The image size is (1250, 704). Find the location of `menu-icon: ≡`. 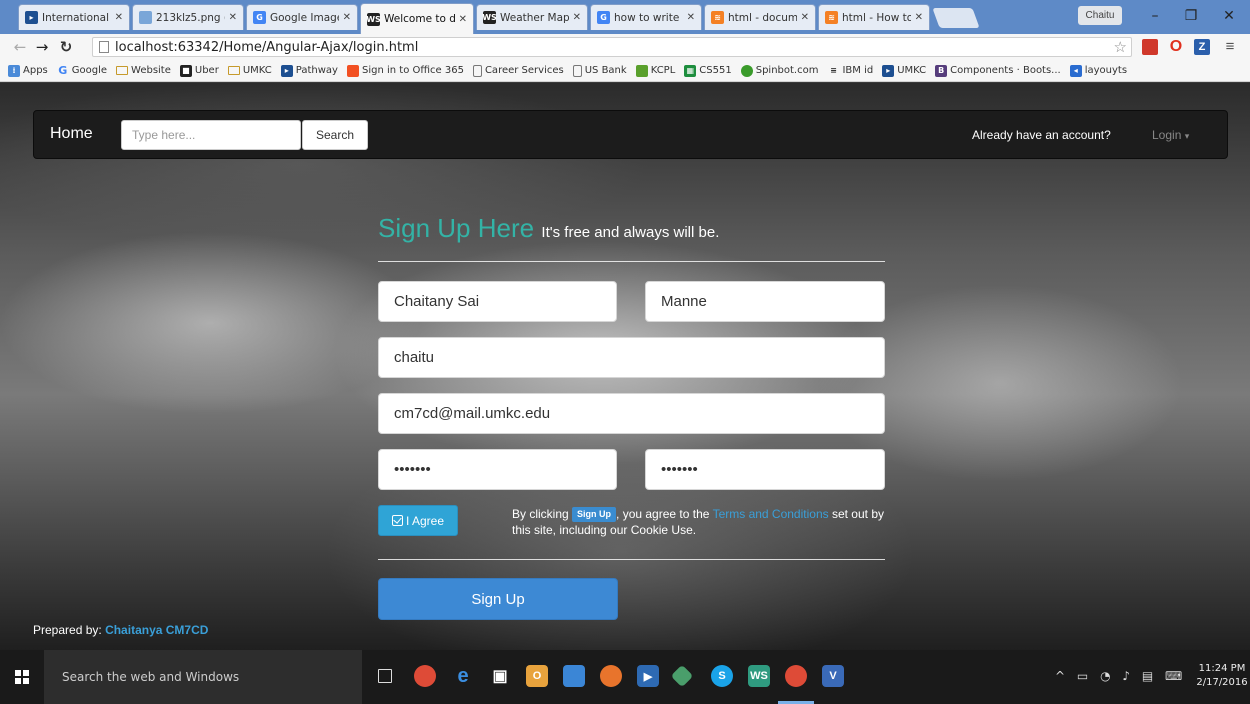

menu-icon: ≡ is located at coordinates (1230, 47).